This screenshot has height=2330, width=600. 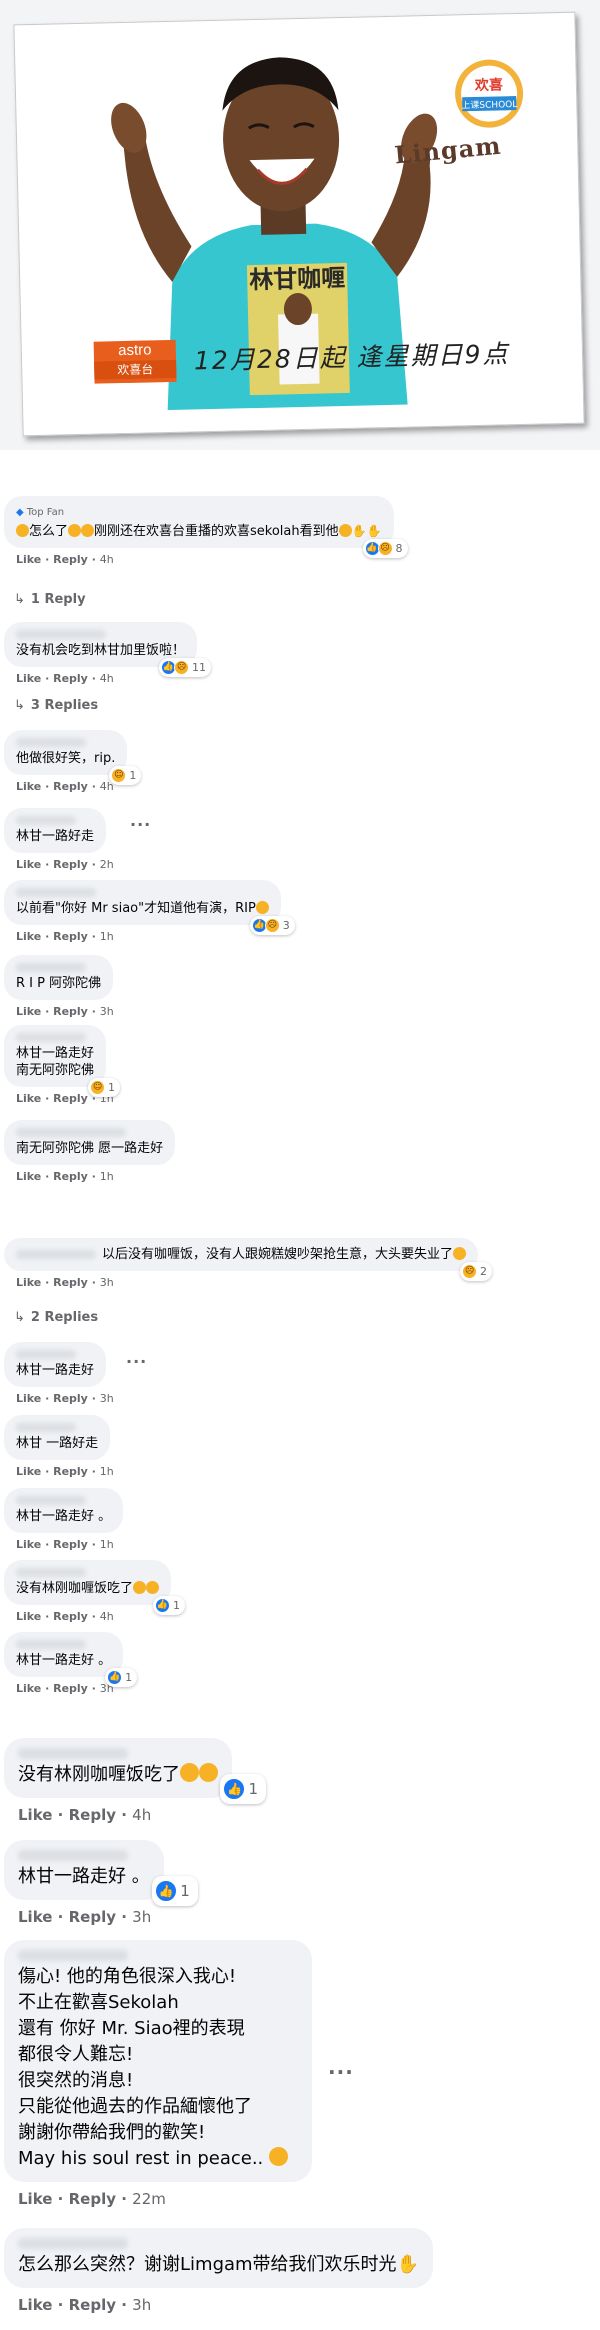 I want to click on comment-actions: Like · Reply · 3h, so click(x=65, y=1398).